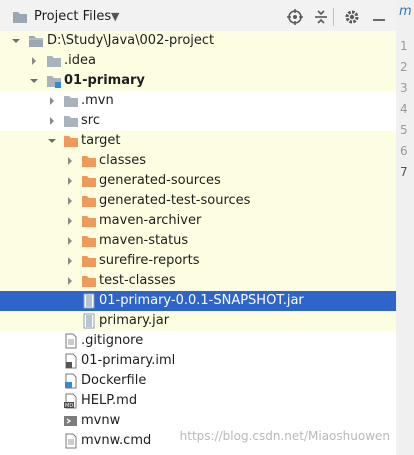 This screenshot has width=414, height=455. Describe the element at coordinates (150, 220) in the screenshot. I see `tree-item-label: maven-archiver` at that location.